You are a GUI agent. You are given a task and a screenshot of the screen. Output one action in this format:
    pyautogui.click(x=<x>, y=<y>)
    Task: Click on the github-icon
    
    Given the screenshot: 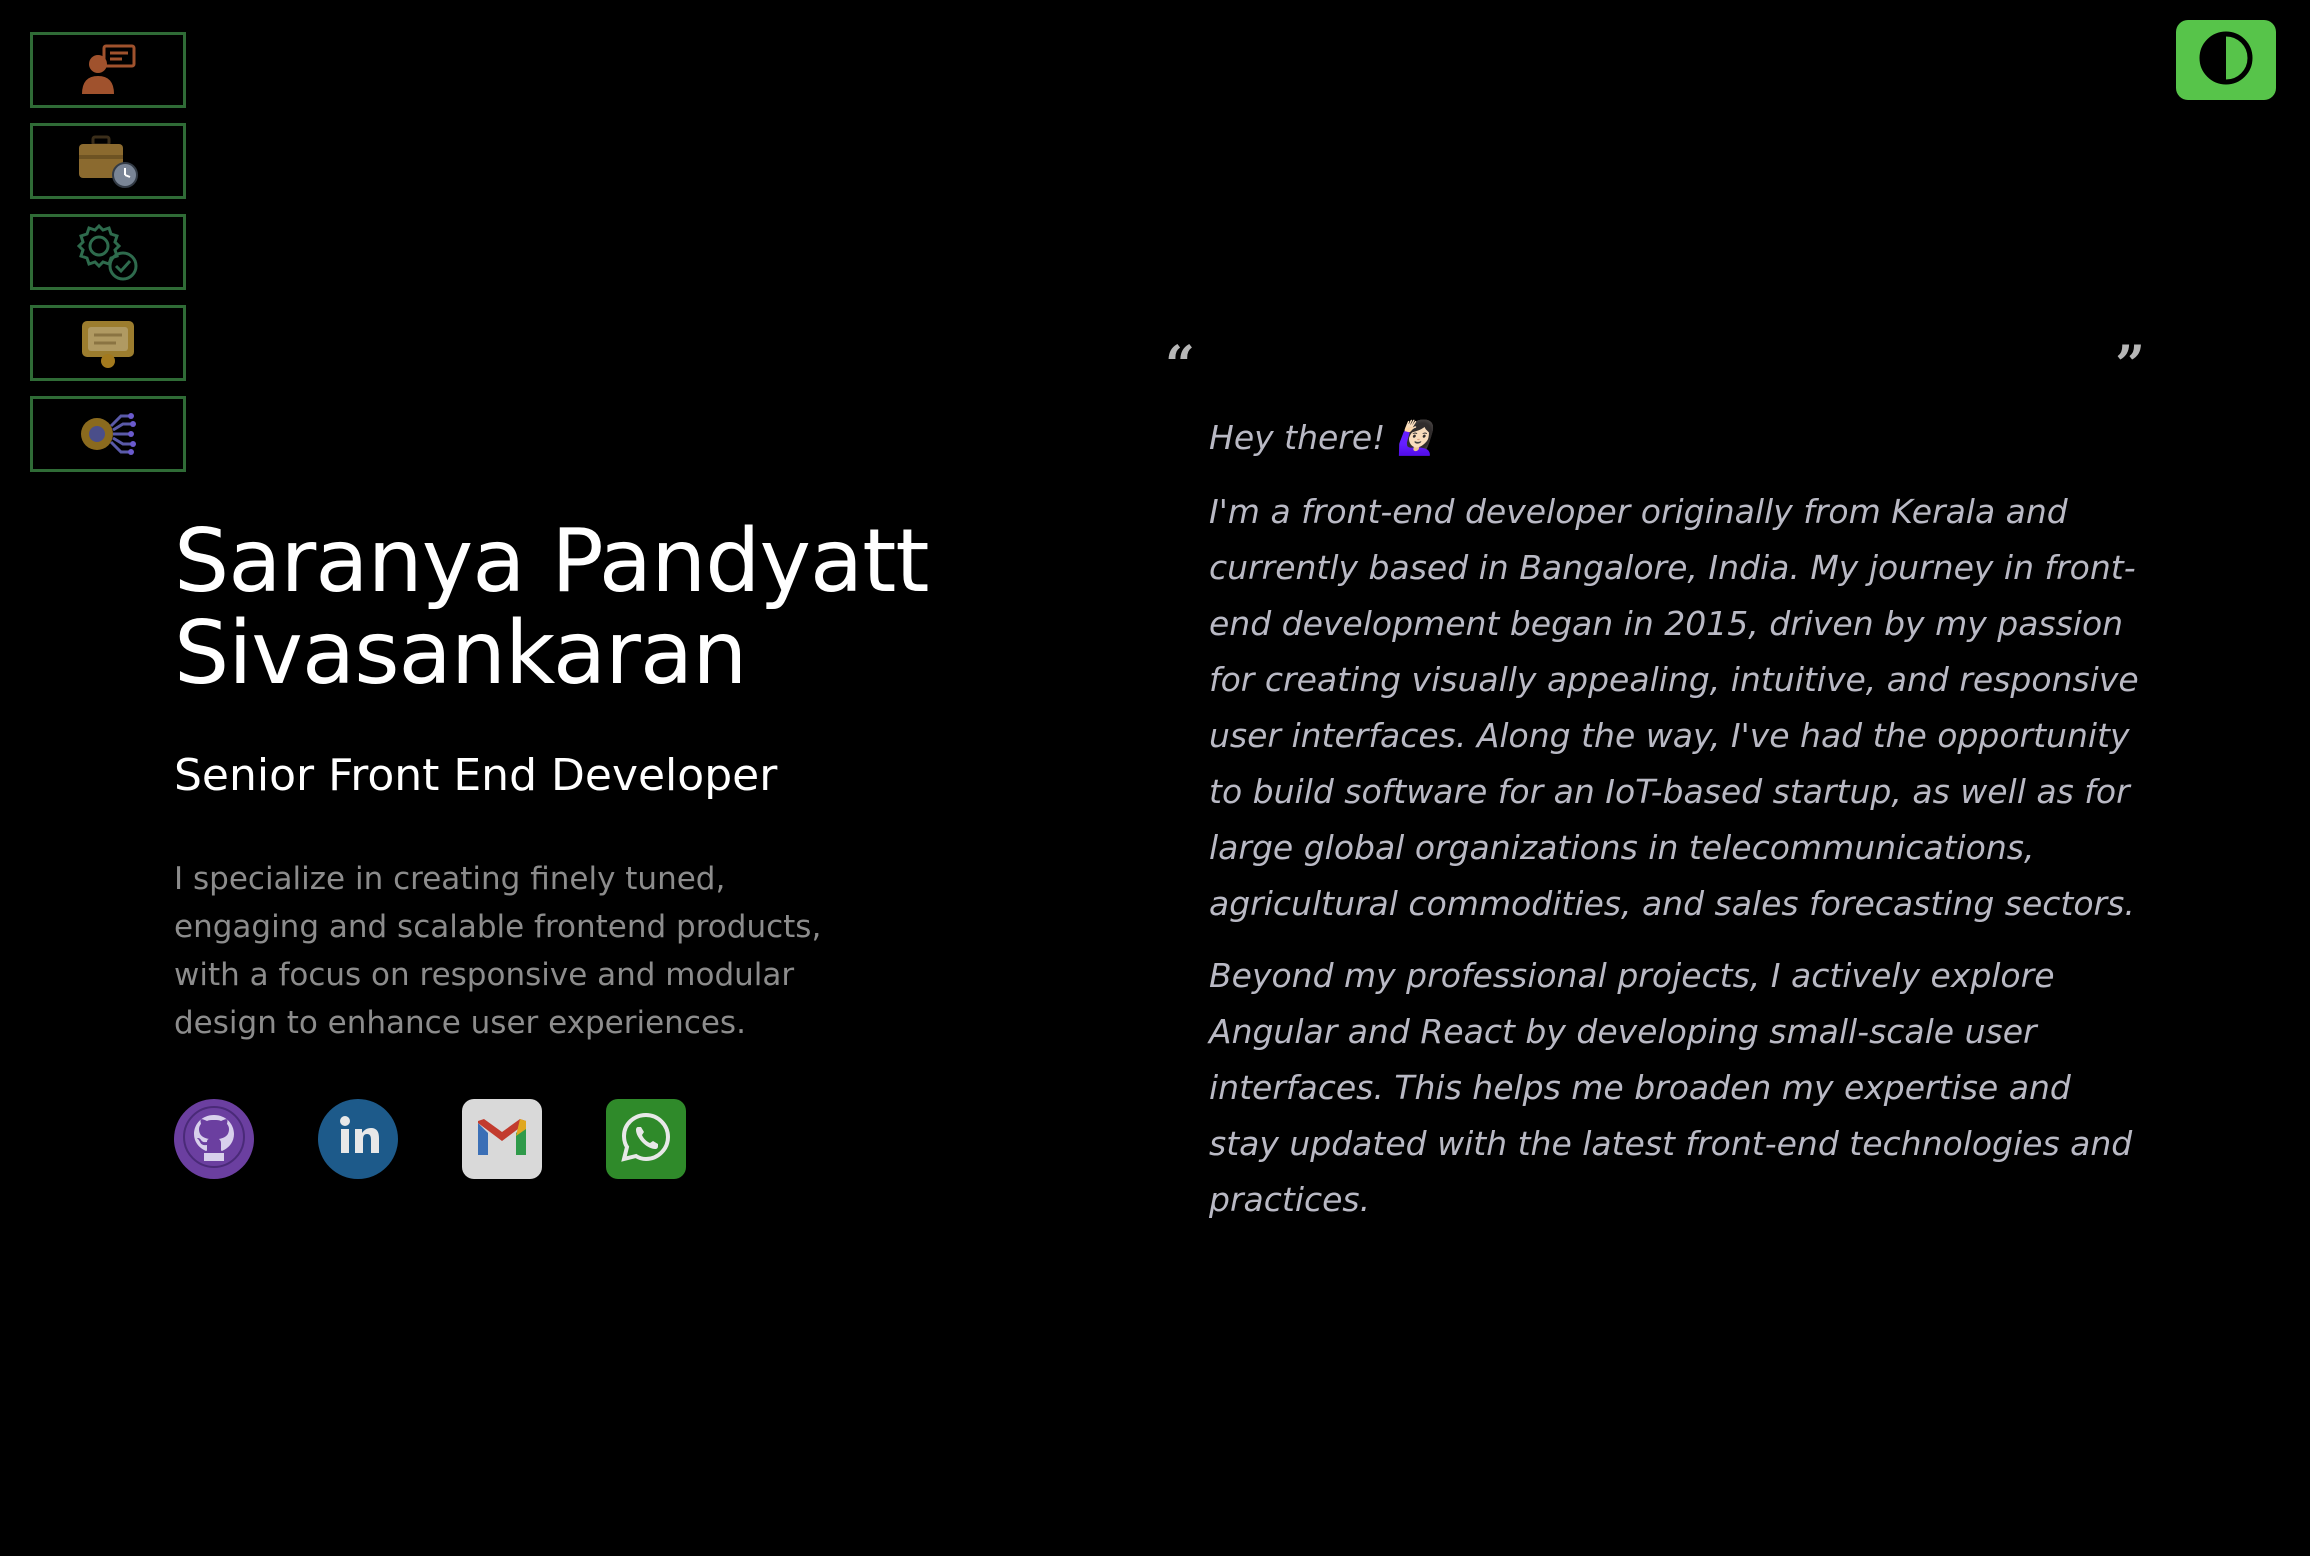 What is the action you would take?
    pyautogui.click(x=214, y=1139)
    